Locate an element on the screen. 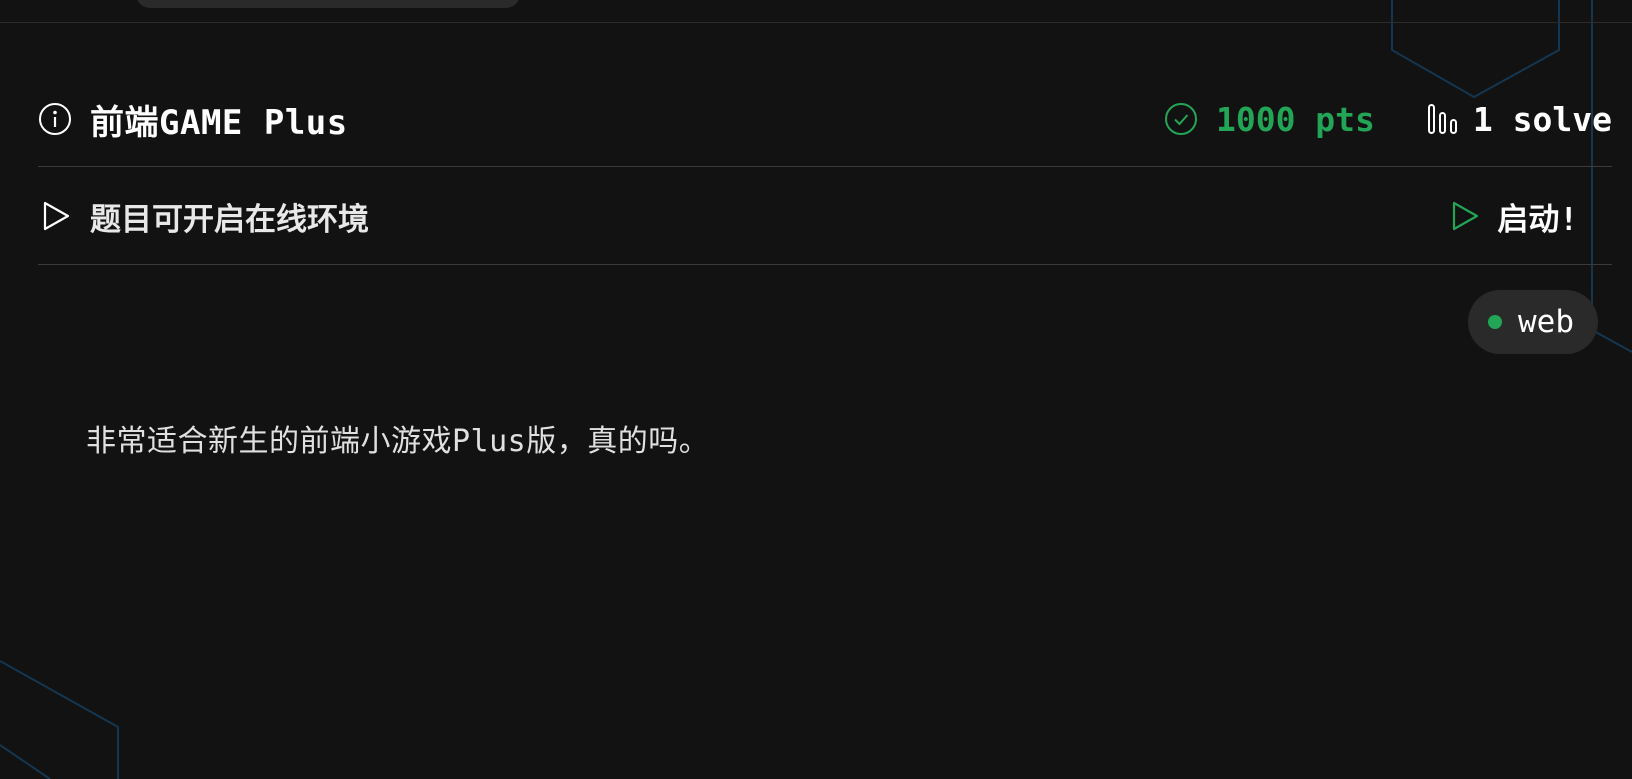 Image resolution: width=1632 pixels, height=779 pixels. header-divider is located at coordinates (816, 22).